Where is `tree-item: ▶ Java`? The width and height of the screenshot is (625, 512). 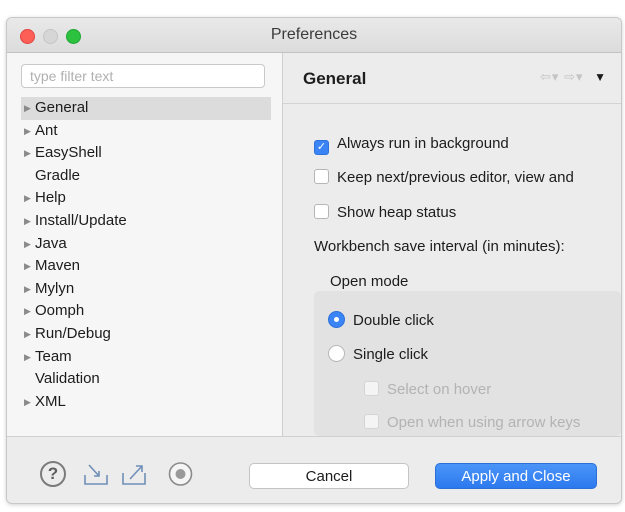 tree-item: ▶ Java is located at coordinates (146, 244).